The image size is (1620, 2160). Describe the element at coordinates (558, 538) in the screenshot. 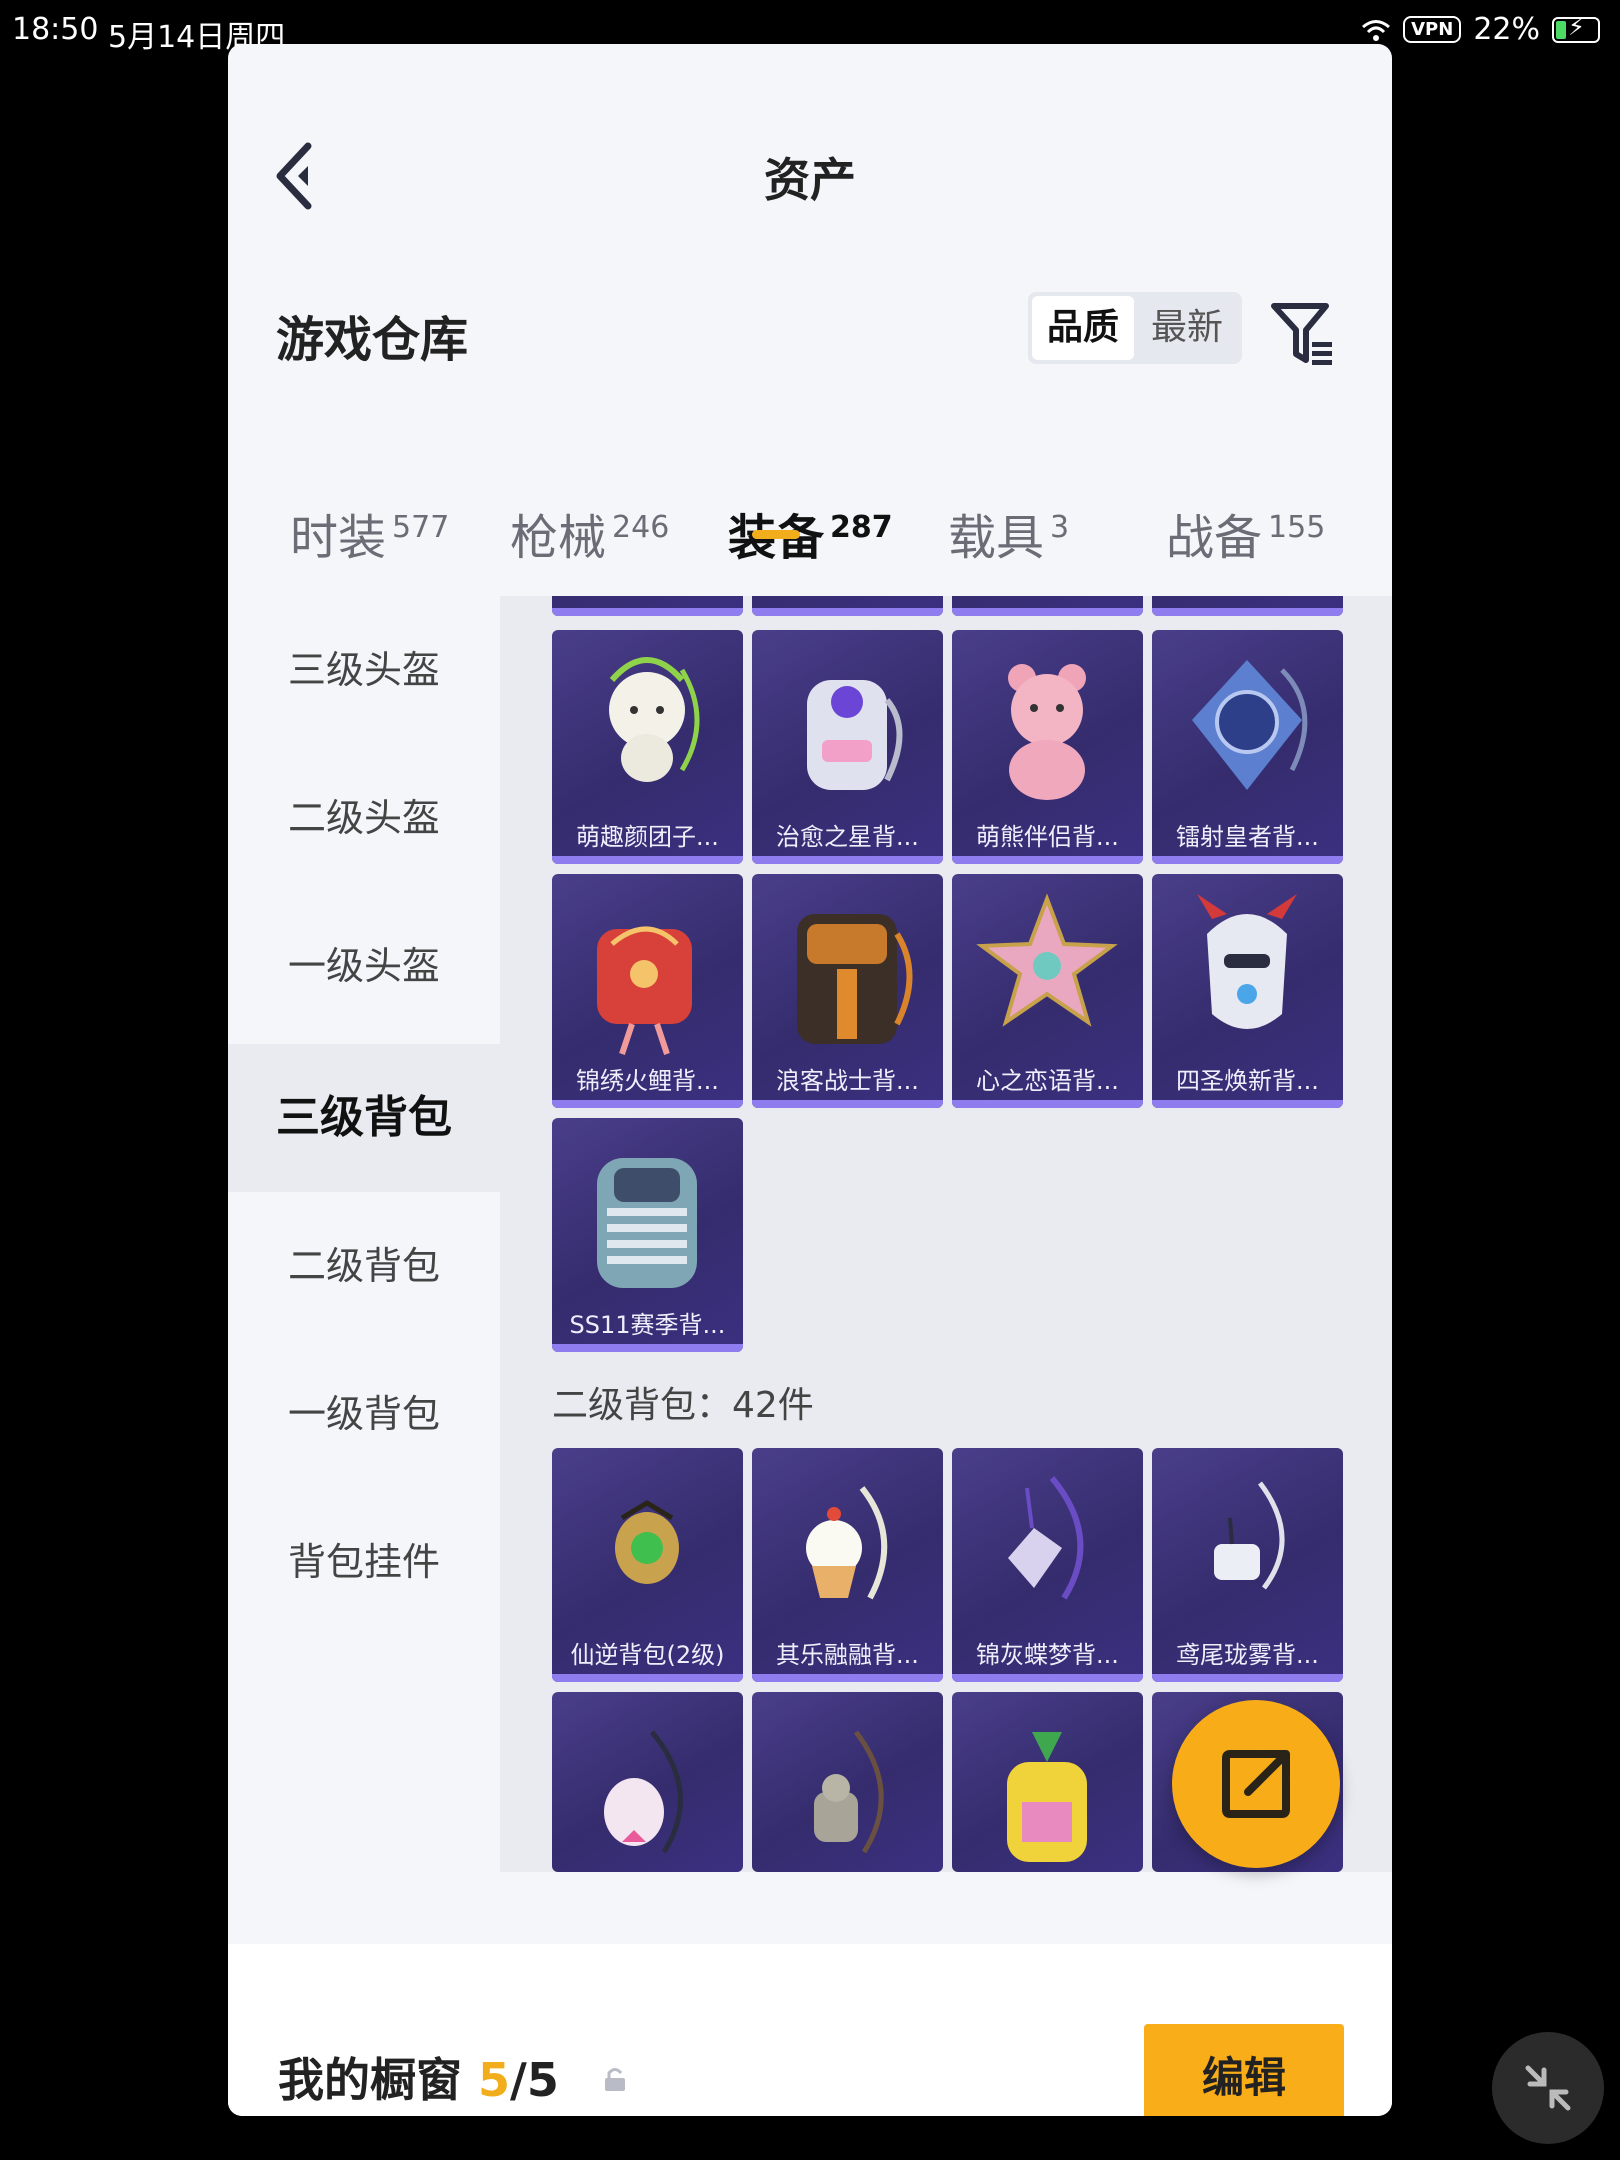

I see `tab-label: 枪械` at that location.